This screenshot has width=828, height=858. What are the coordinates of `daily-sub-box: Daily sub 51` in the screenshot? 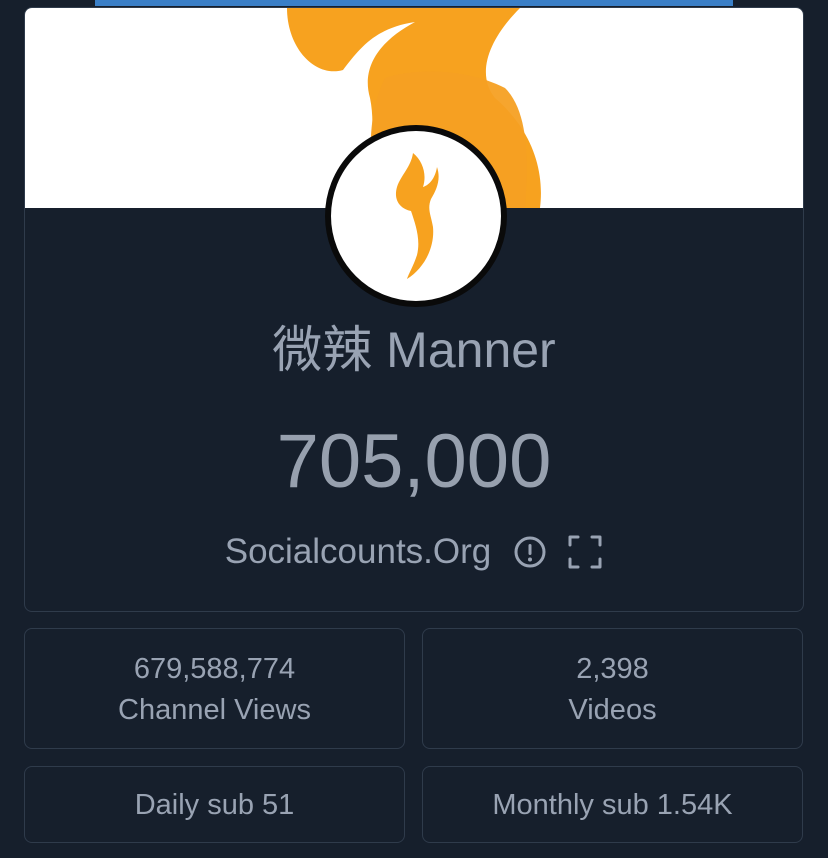 It's located at (214, 804).